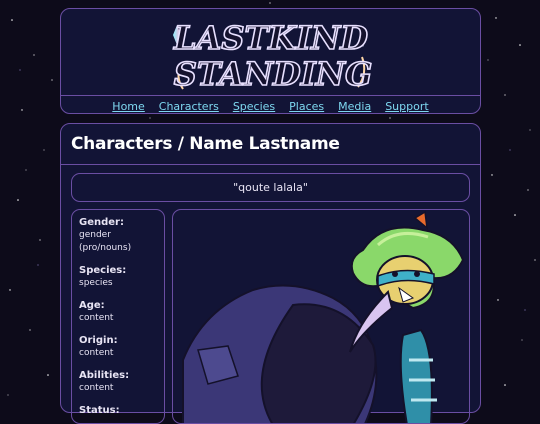 The height and width of the screenshot is (424, 540). What do you see at coordinates (105, 241) in the screenshot?
I see `gender-value: gender (pro/nouns)` at bounding box center [105, 241].